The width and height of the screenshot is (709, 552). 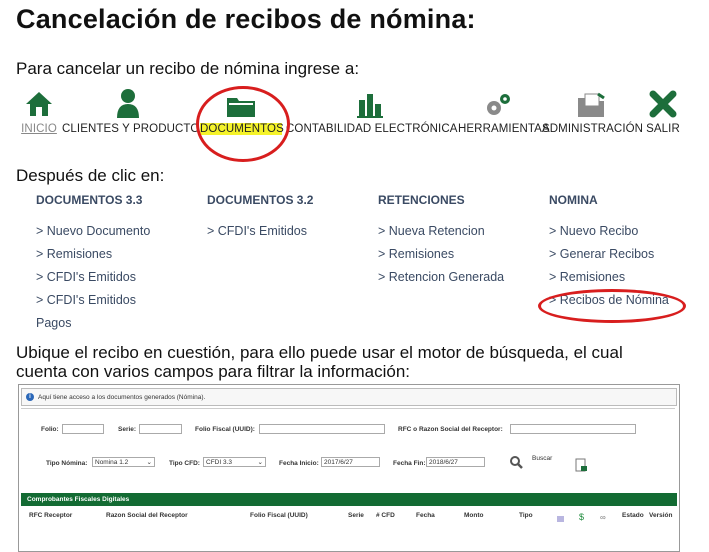 I want to click on tipo-nomina-value: Nomina 1.2, so click(x=112, y=462).